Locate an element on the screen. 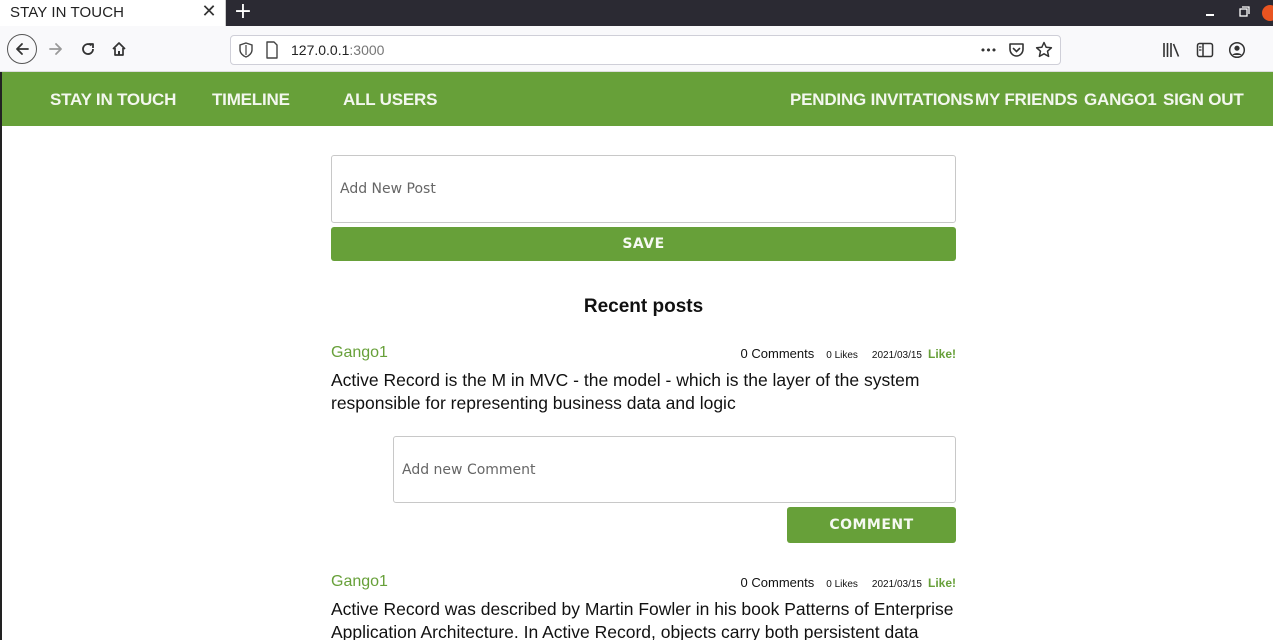  nav-timeline-link: TIMELINE is located at coordinates (251, 100).